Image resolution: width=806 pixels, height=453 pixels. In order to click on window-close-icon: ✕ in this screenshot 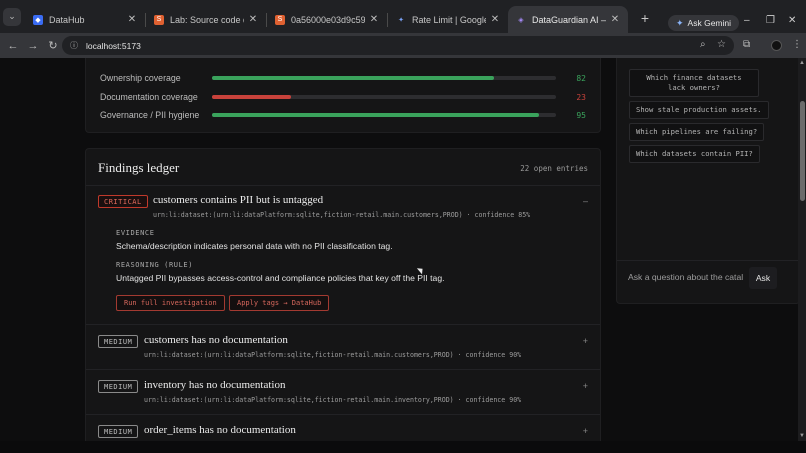, I will do `click(792, 20)`.